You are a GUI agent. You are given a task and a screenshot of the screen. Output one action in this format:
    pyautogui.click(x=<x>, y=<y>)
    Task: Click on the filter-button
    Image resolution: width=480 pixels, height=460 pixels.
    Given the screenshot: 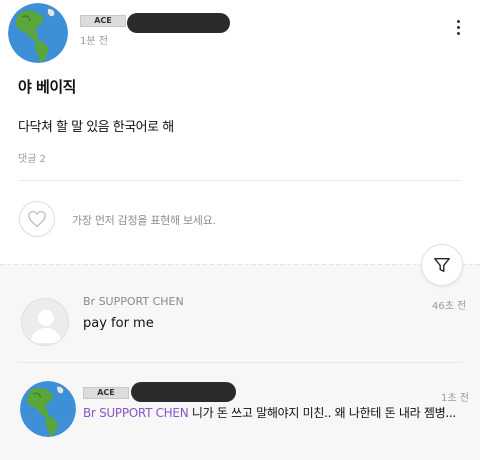 What is the action you would take?
    pyautogui.click(x=442, y=265)
    